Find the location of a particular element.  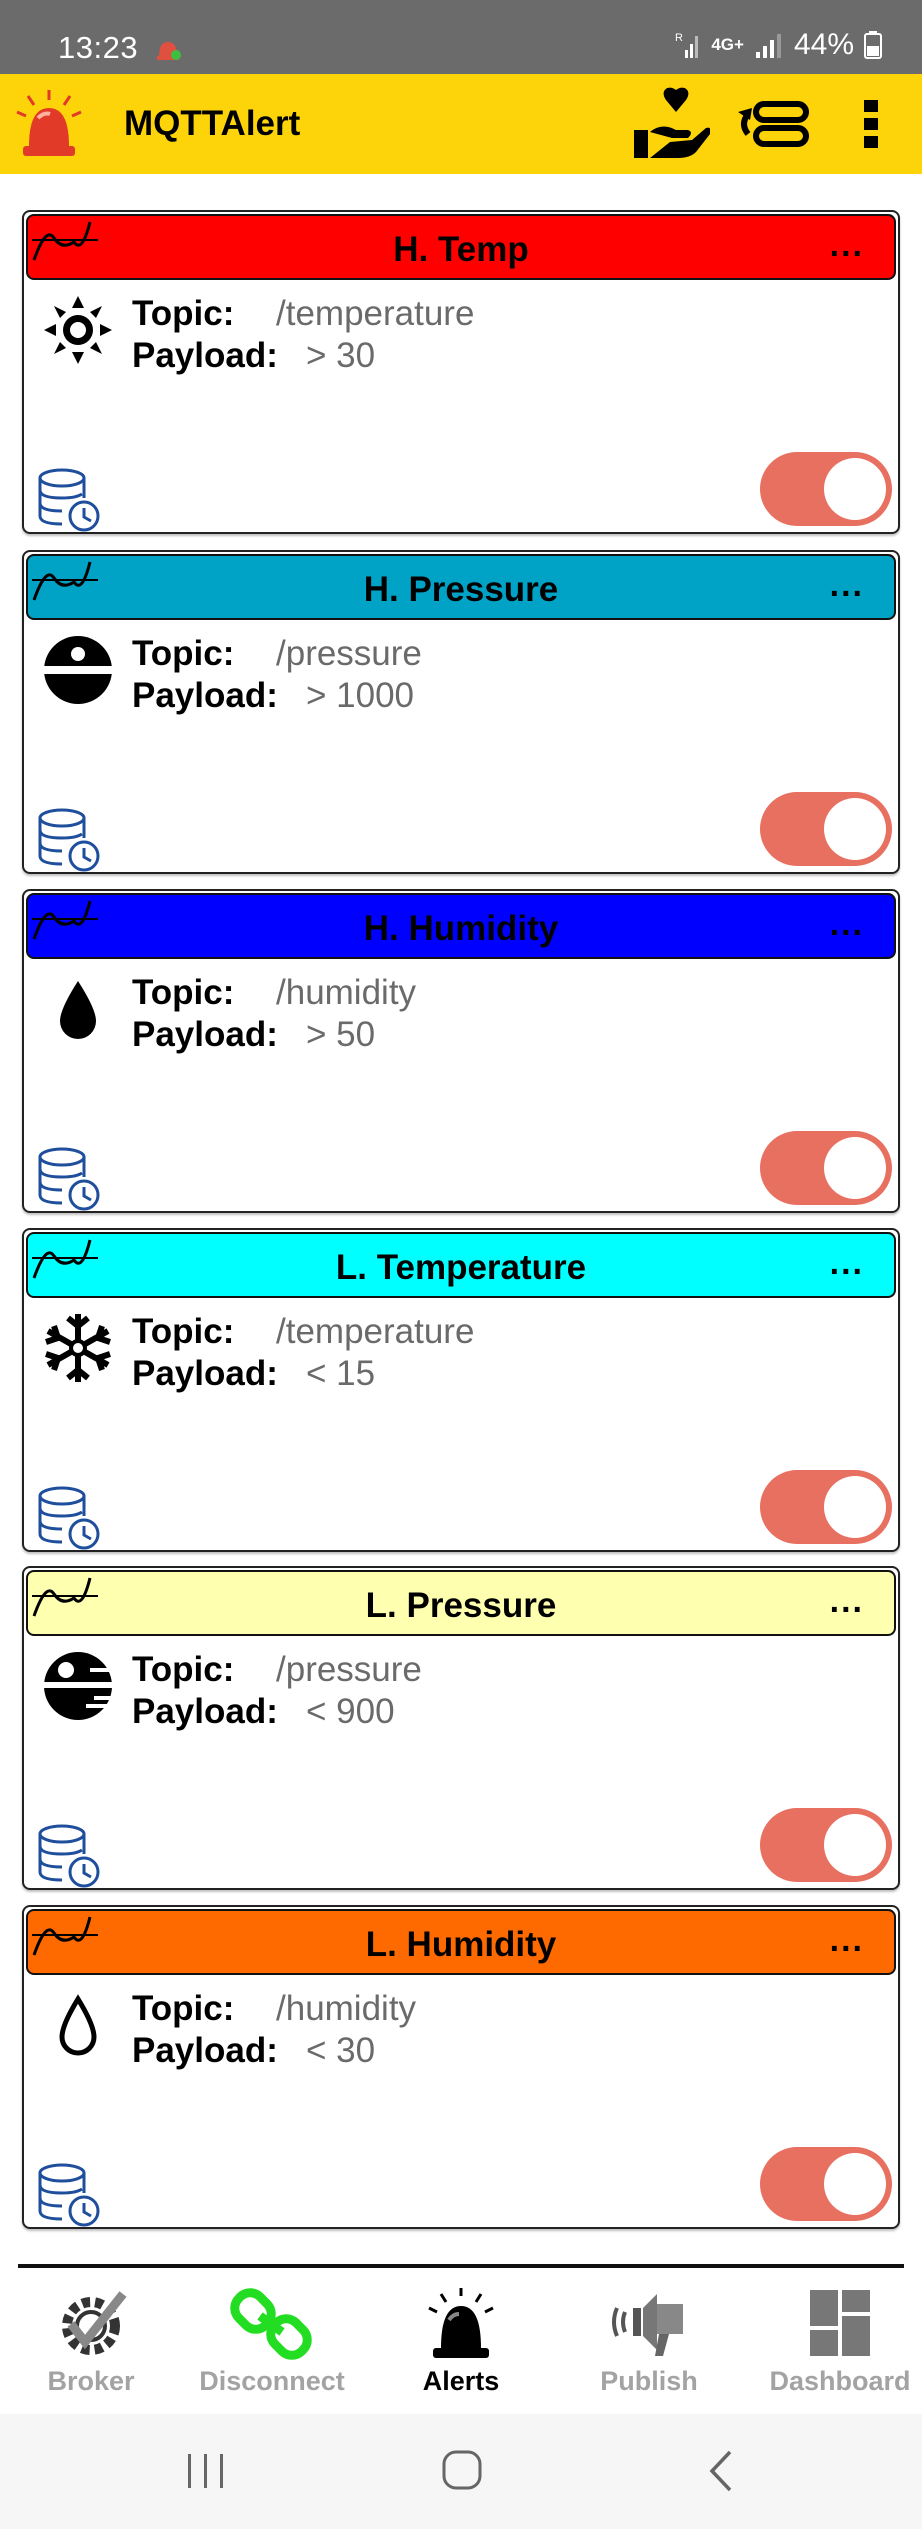

nav-dashboard-label: Dashboard is located at coordinates (840, 2381).